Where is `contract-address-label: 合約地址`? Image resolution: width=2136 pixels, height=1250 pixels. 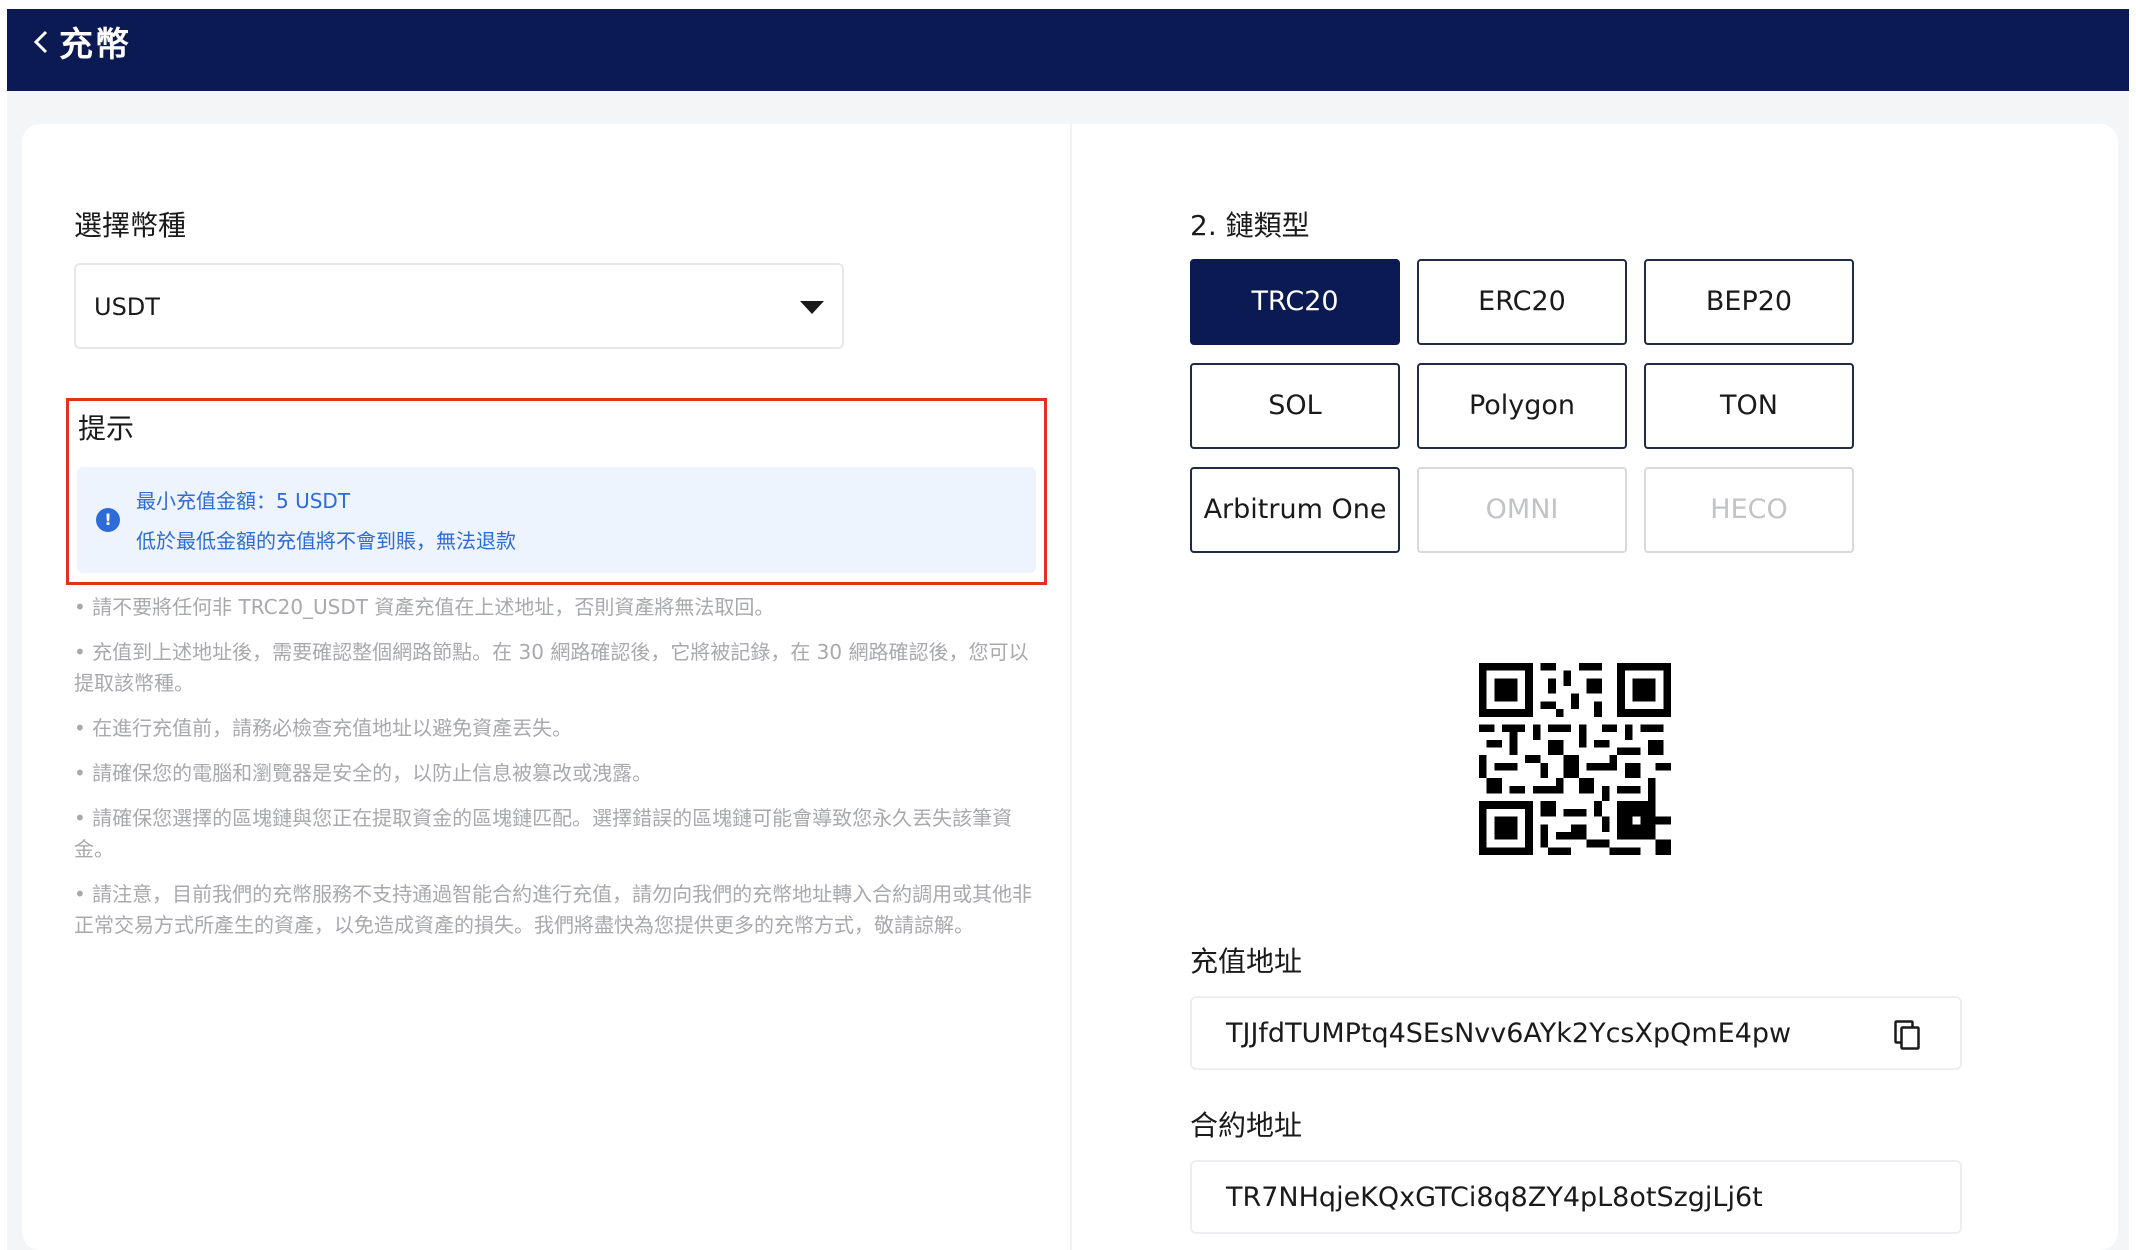
contract-address-label: 合約地址 is located at coordinates (1246, 1125).